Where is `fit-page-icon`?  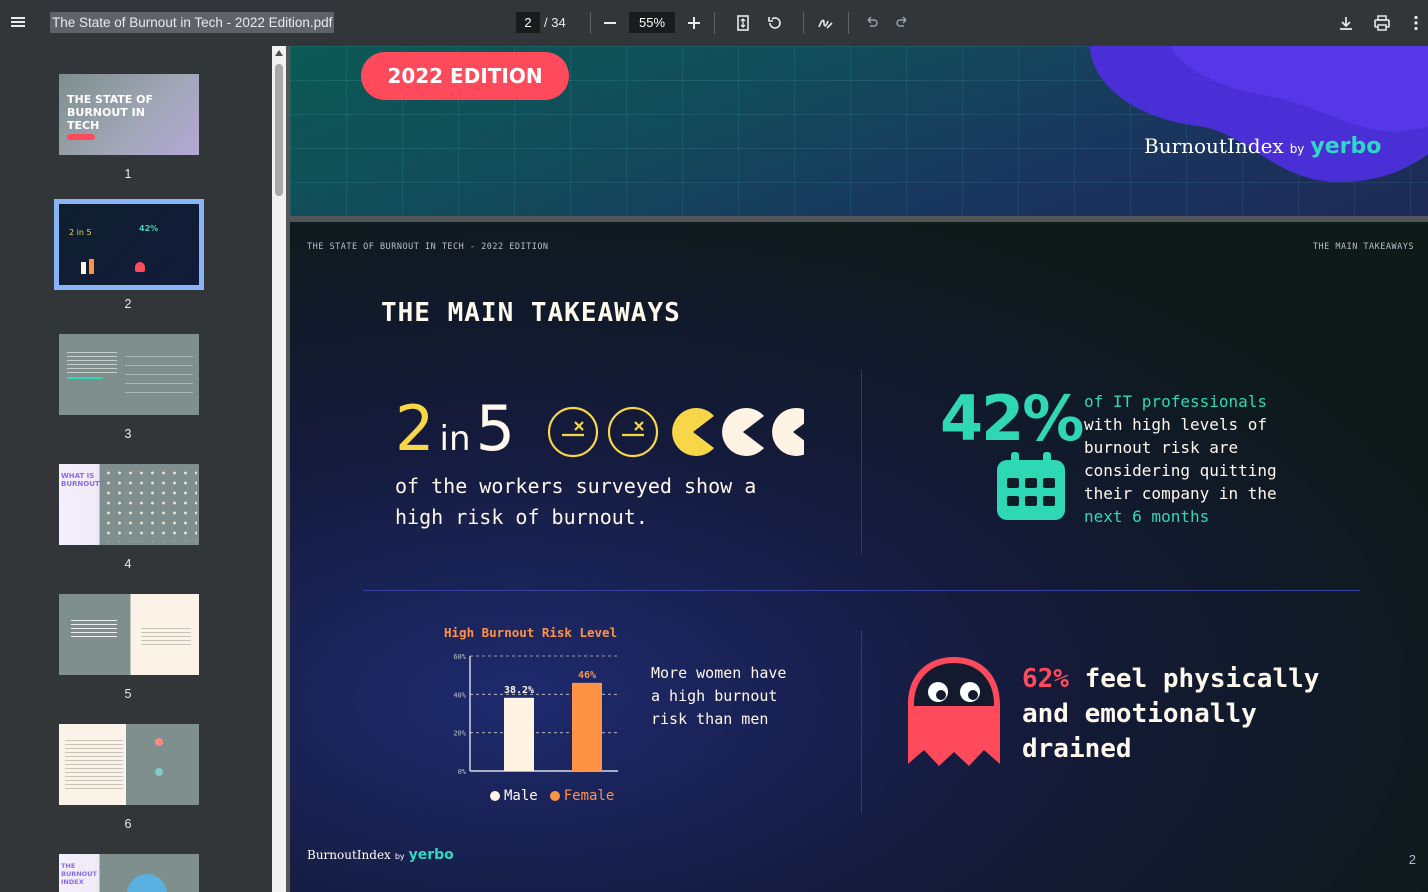
fit-page-icon is located at coordinates (743, 23).